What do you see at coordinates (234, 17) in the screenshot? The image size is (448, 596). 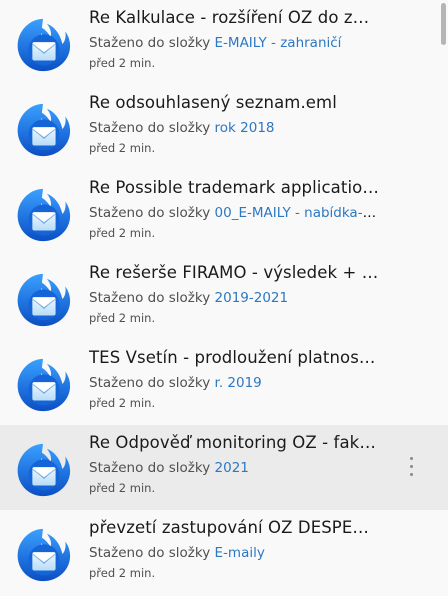 I see `notification-title: Re Kalkulace - rozšíření OZ do zahraničí` at bounding box center [234, 17].